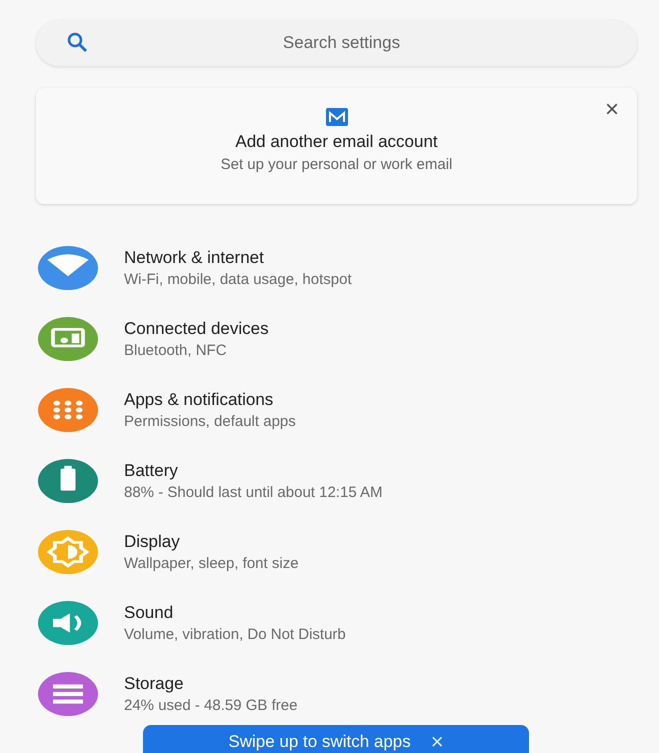 This screenshot has height=753, width=659. Describe the element at coordinates (337, 117) in the screenshot. I see `mail-icon` at that location.